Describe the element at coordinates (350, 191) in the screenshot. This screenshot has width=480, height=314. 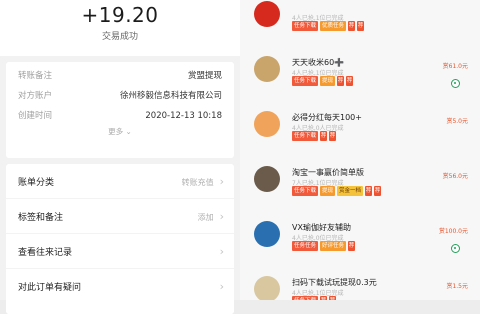
I see `task-tag: 赏金一档` at that location.